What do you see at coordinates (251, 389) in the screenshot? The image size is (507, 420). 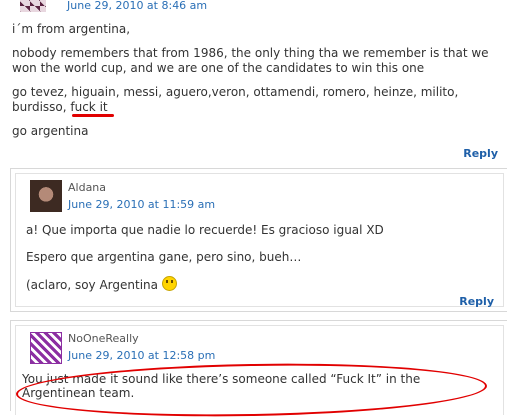 I see `red-circle-annotation` at bounding box center [251, 389].